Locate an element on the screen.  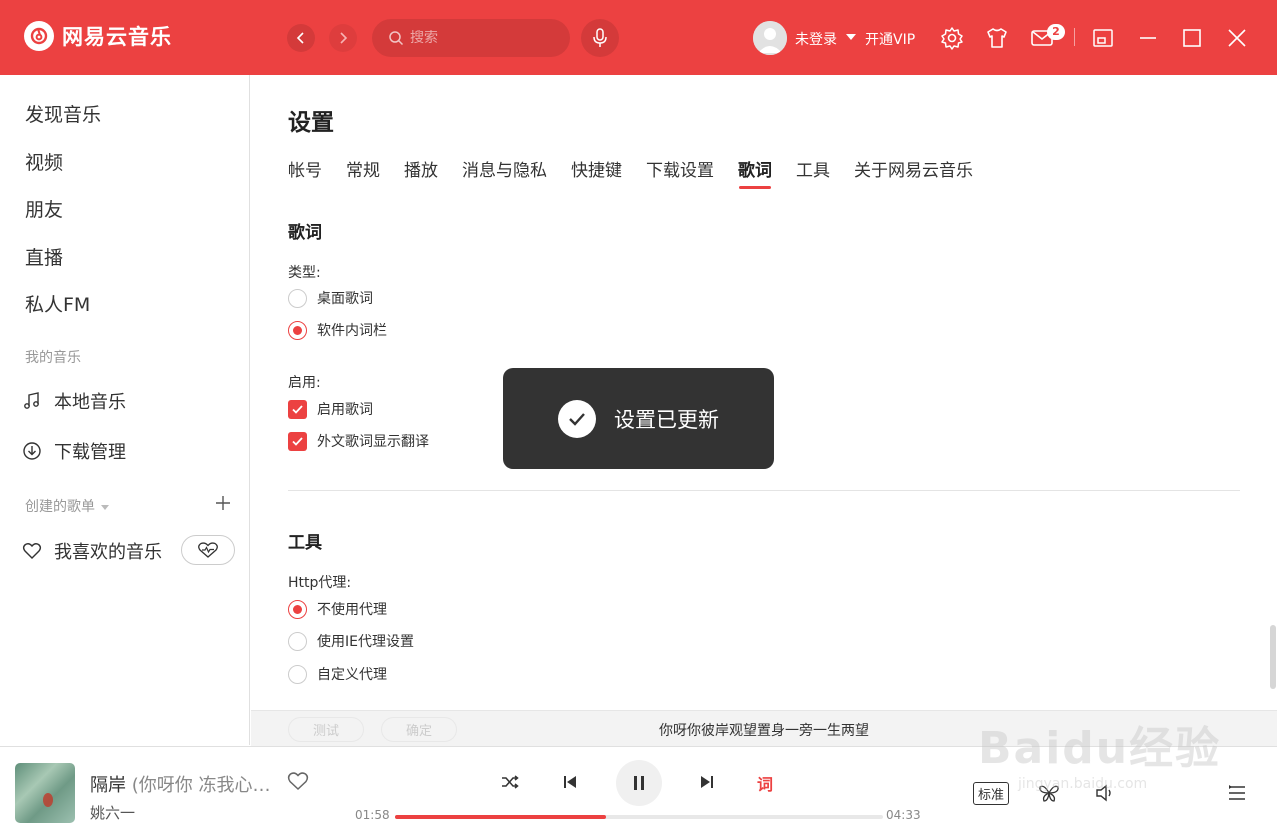
playlist-icon is located at coordinates (1237, 792).